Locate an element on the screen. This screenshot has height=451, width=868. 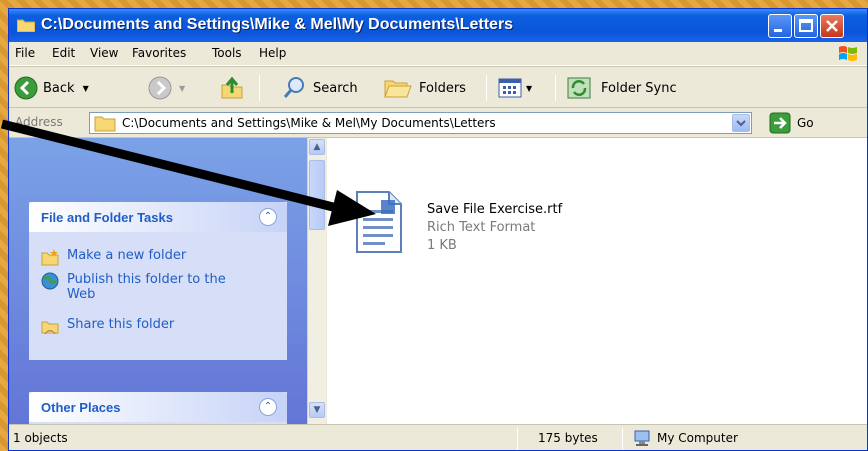
tasks-panel-header: File and Folder Tasks ⌃ is located at coordinates (158, 217).